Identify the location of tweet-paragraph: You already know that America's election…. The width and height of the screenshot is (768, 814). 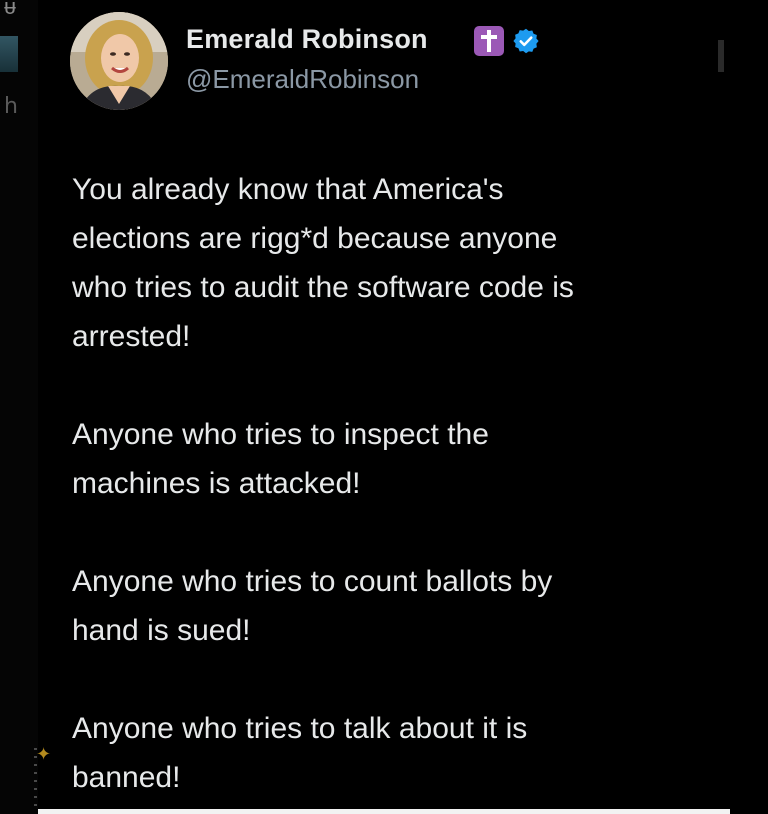
(323, 263).